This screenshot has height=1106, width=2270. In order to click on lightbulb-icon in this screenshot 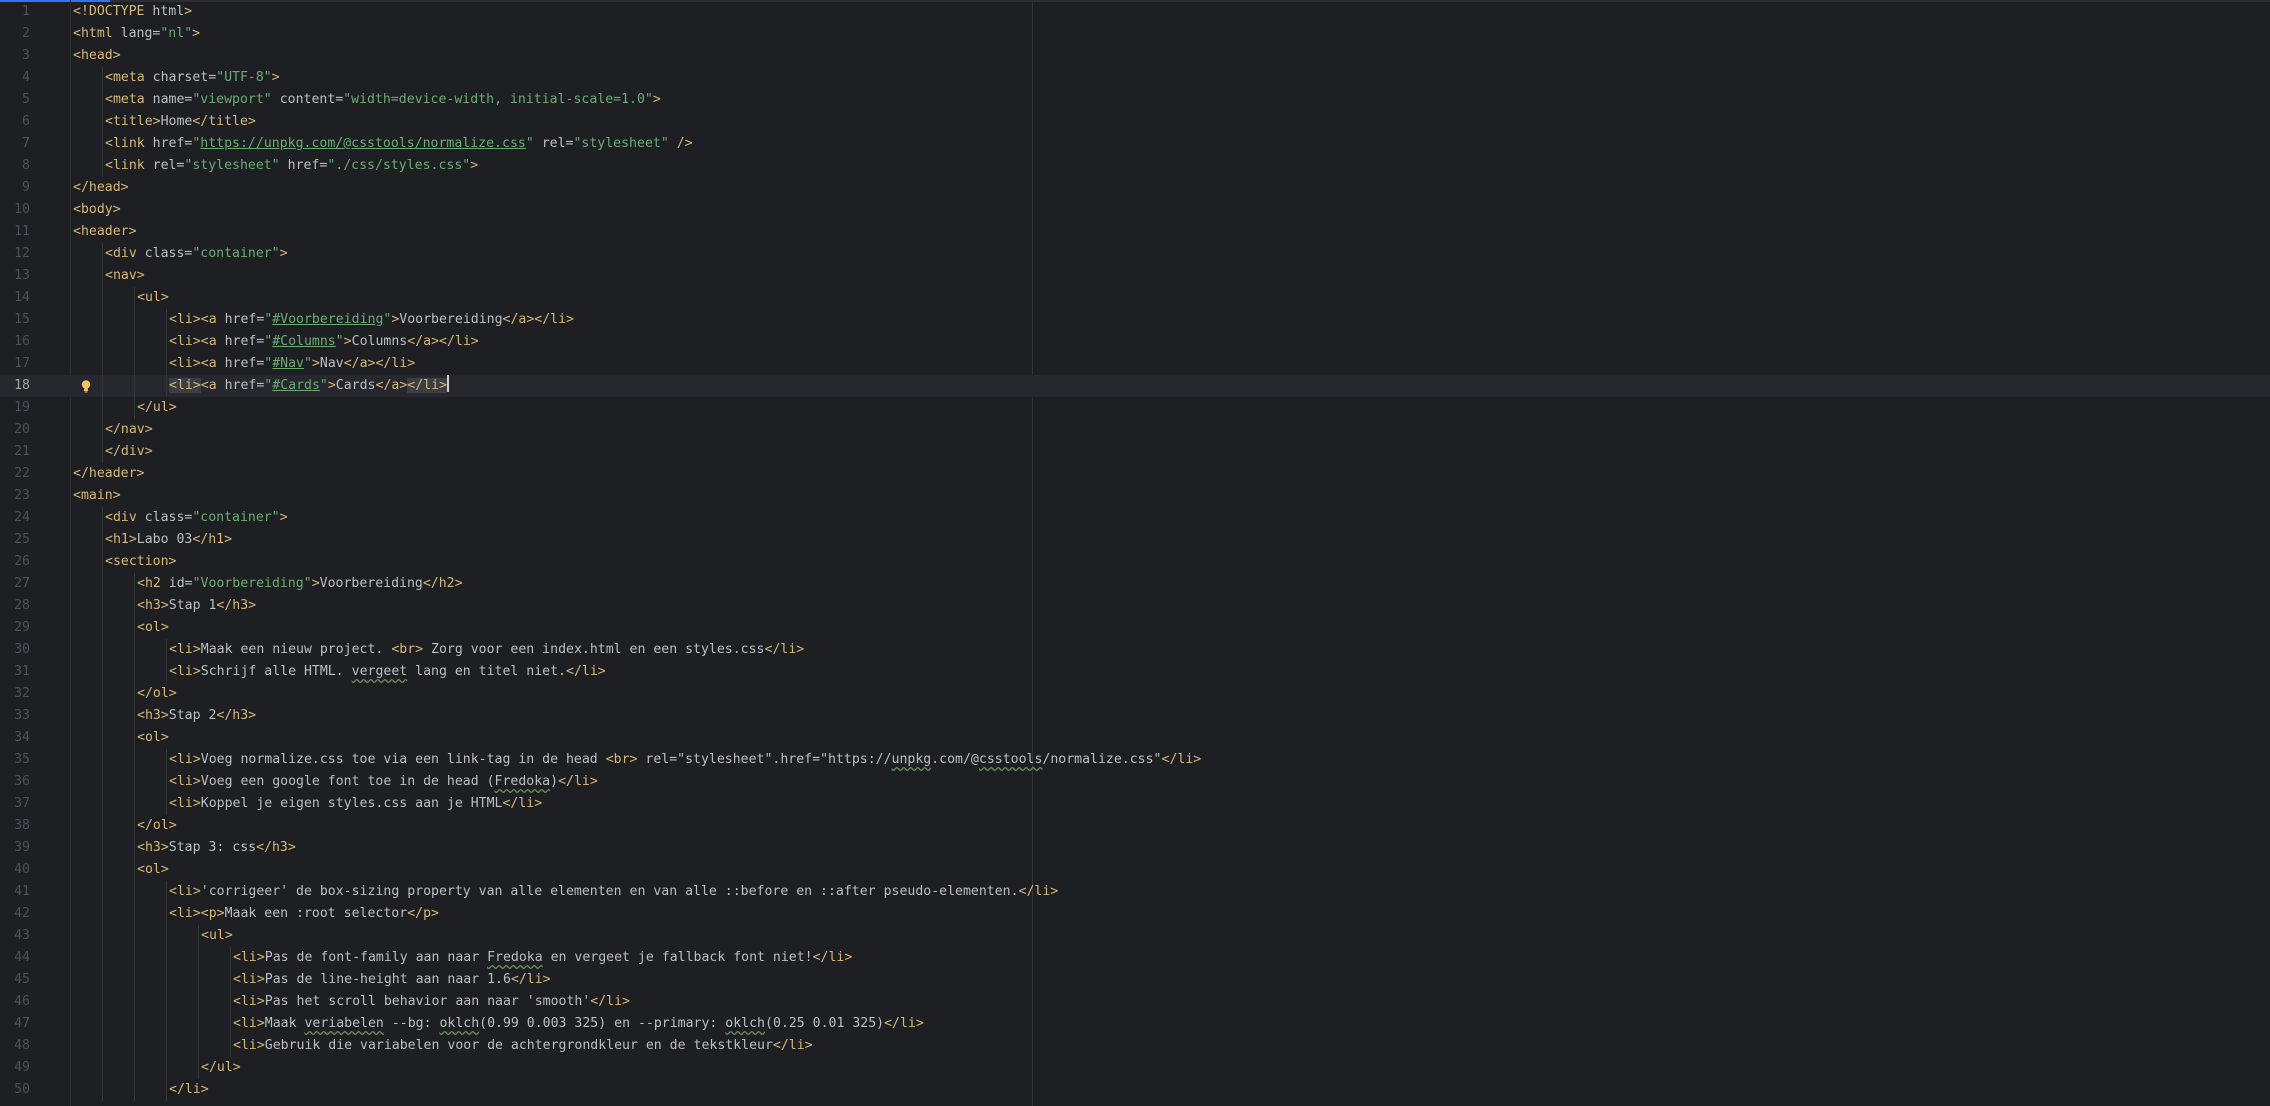, I will do `click(86, 386)`.